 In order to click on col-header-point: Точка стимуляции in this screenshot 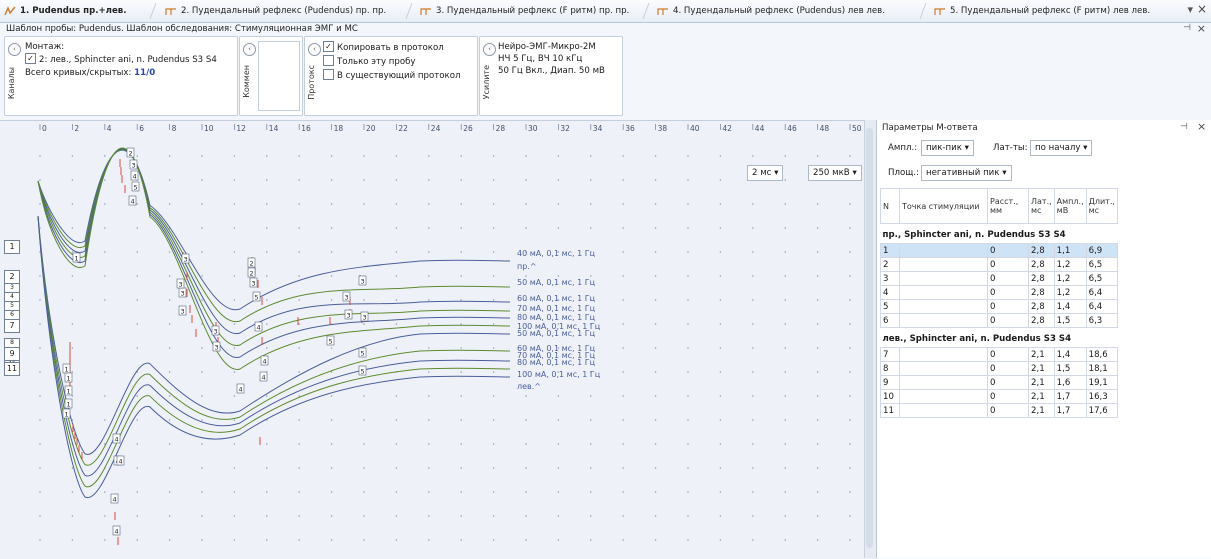, I will do `click(943, 206)`.